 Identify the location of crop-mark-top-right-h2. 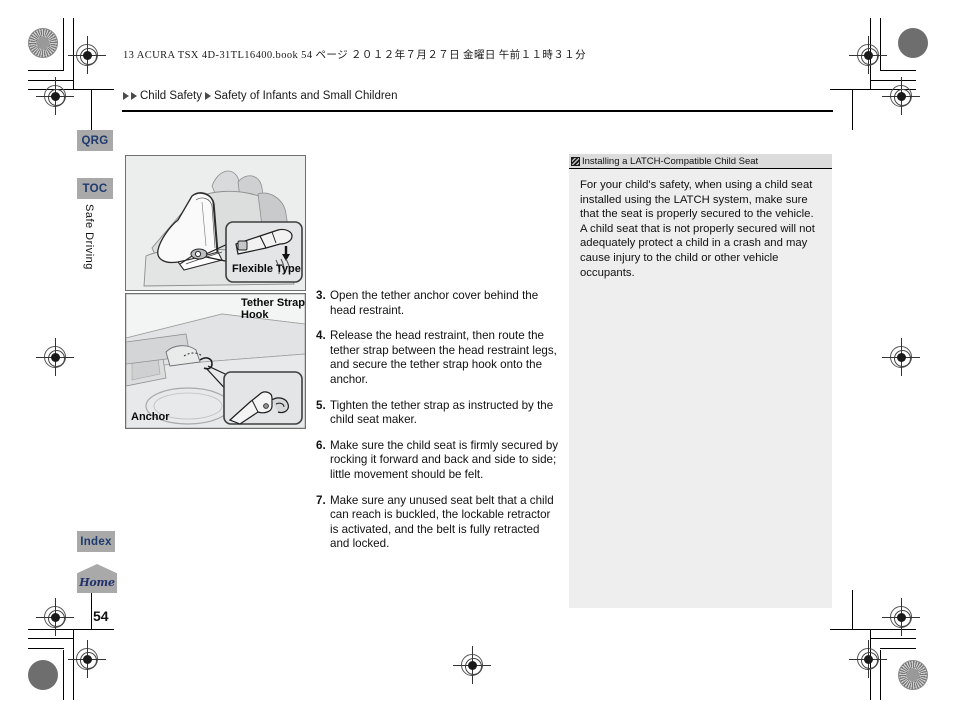
(893, 80).